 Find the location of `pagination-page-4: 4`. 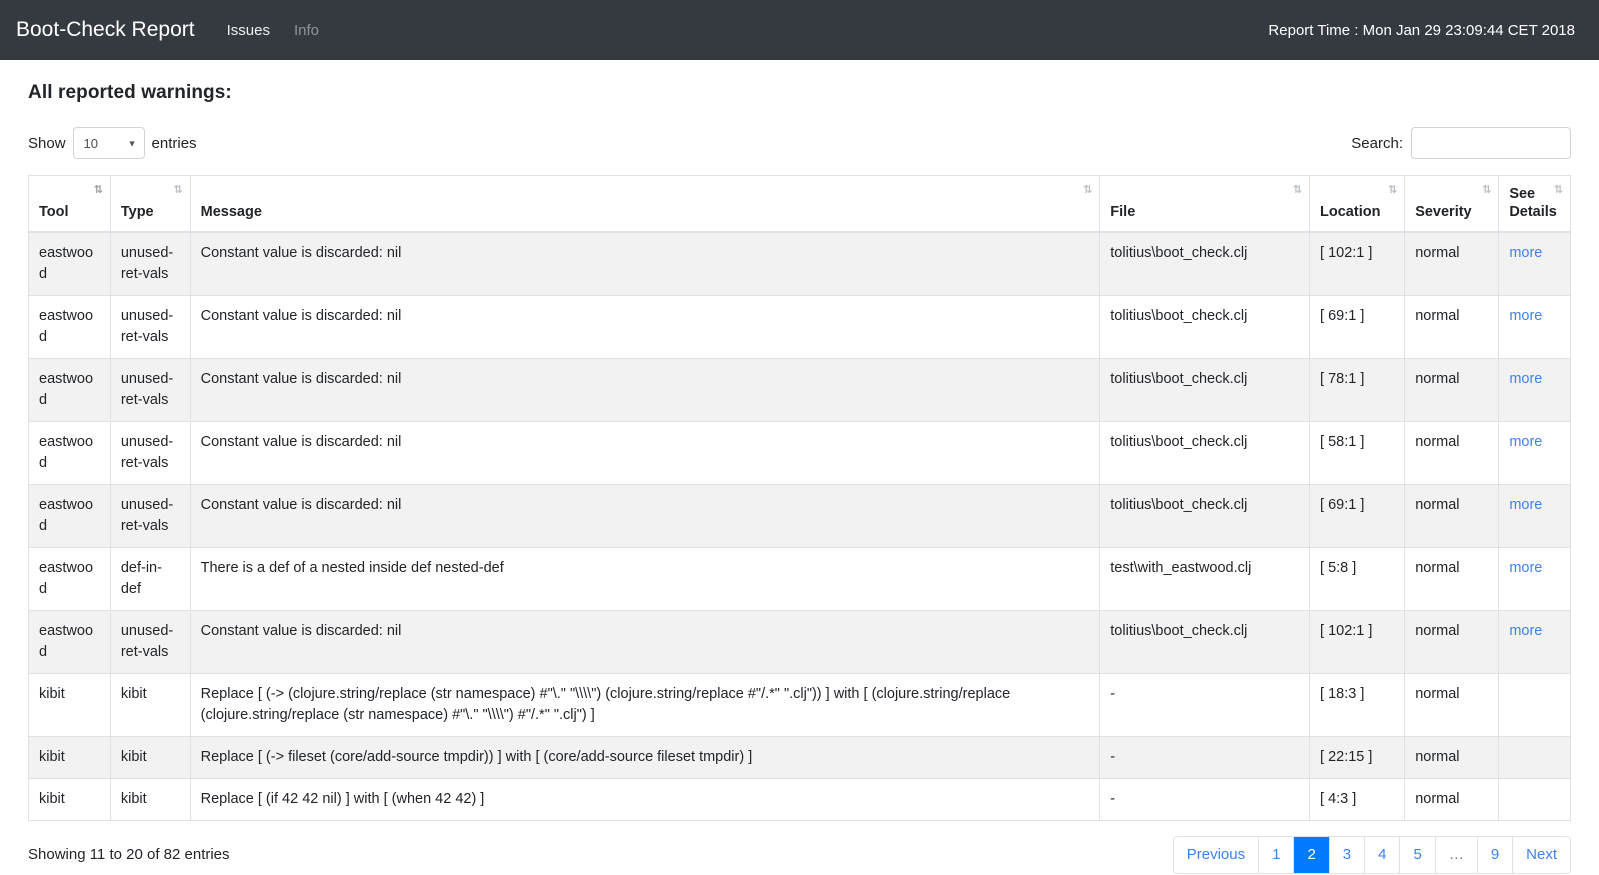

pagination-page-4: 4 is located at coordinates (1383, 855).